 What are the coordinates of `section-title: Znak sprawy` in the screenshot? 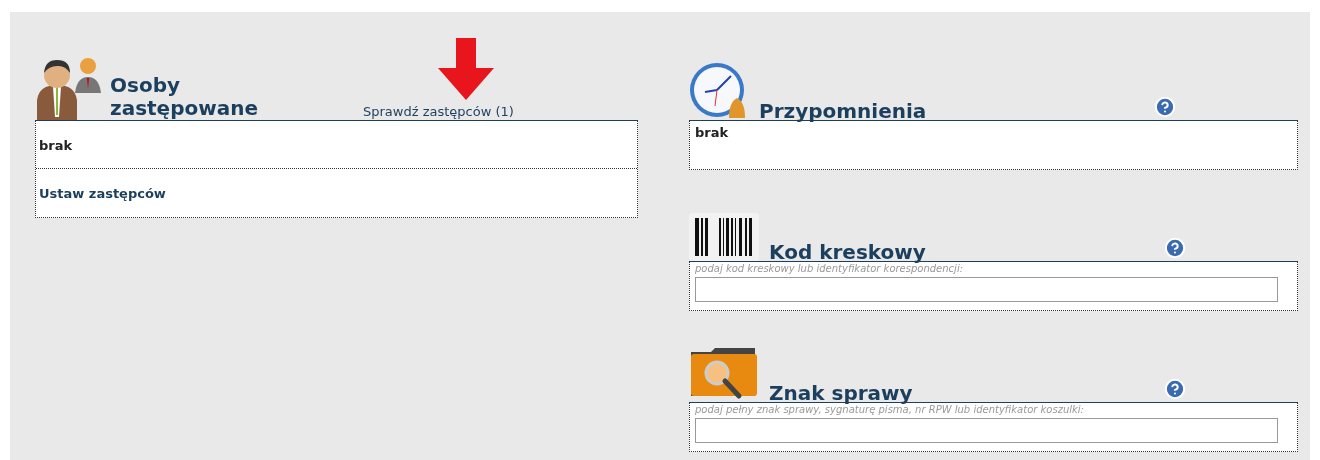 It's located at (841, 393).